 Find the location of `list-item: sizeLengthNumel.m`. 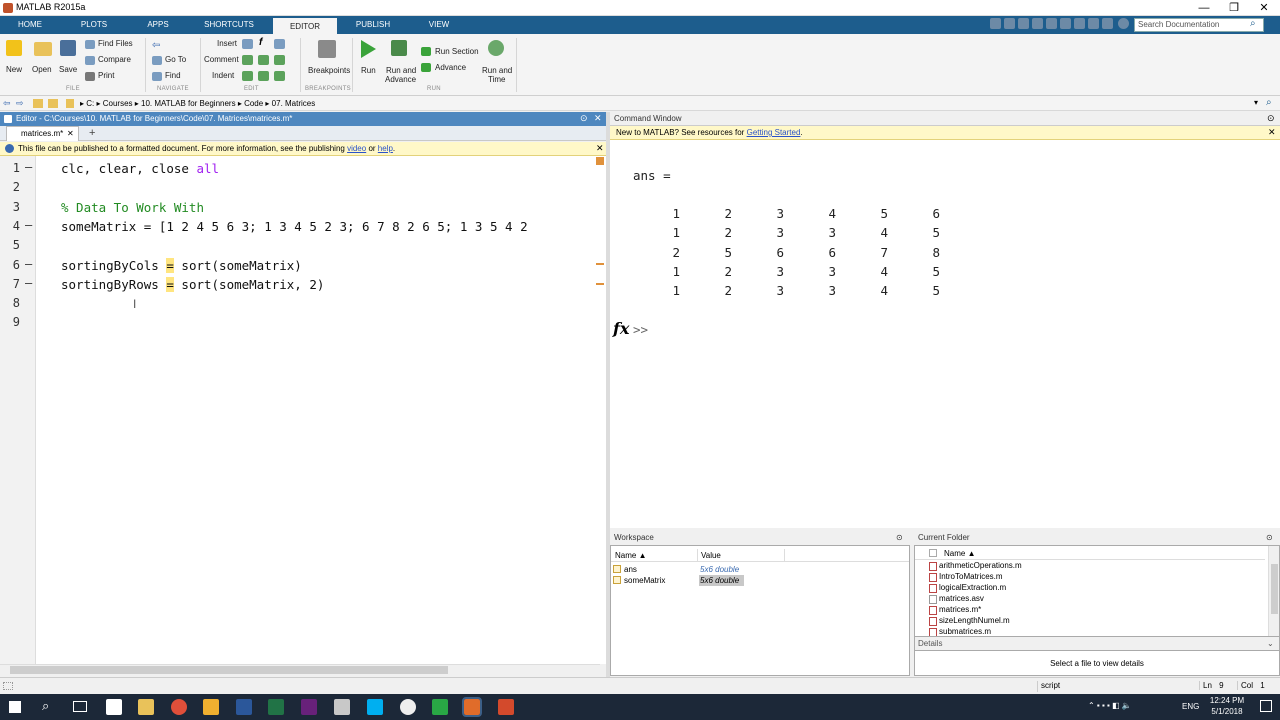

list-item: sizeLengthNumel.m is located at coordinates (1090, 621).